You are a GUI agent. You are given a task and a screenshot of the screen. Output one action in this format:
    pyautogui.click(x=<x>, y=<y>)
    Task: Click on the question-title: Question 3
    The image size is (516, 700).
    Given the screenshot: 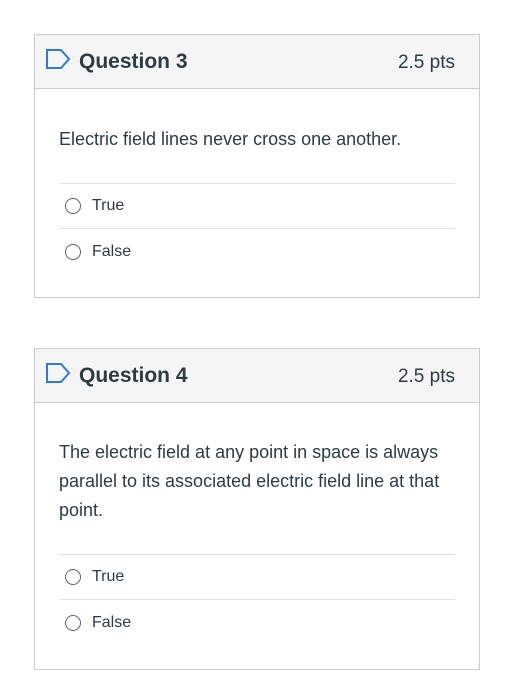 What is the action you would take?
    pyautogui.click(x=133, y=61)
    